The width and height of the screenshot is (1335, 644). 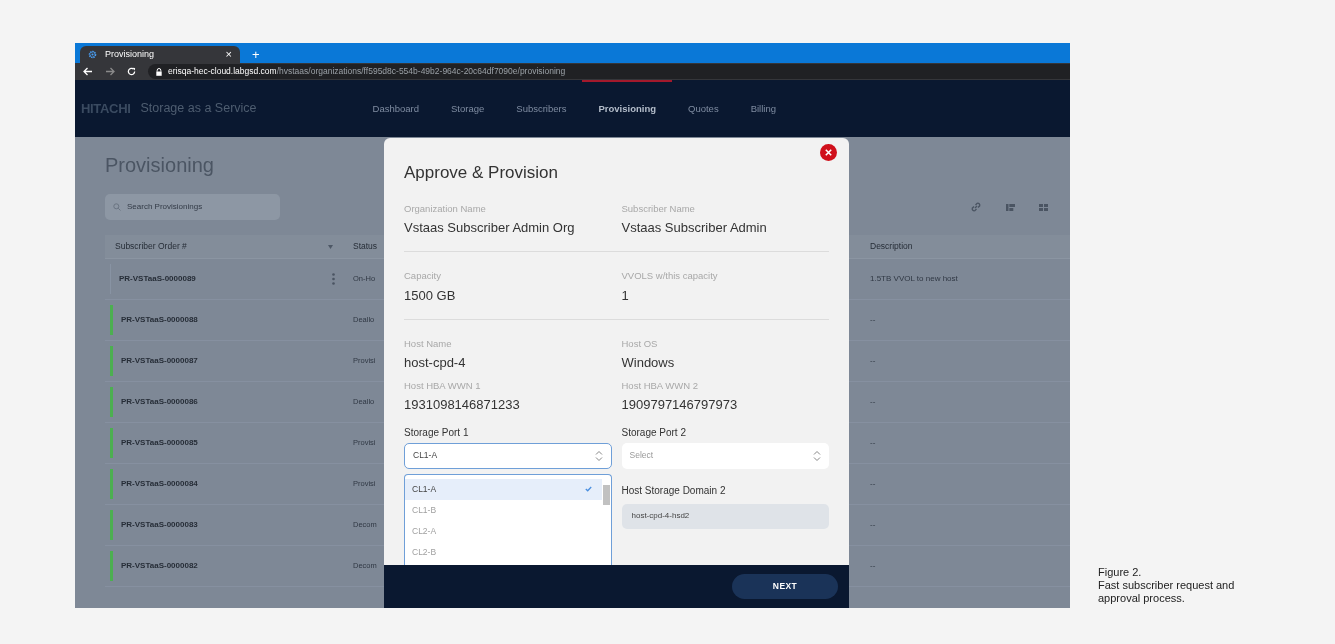 What do you see at coordinates (785, 586) in the screenshot?
I see `next-button: NEXT` at bounding box center [785, 586].